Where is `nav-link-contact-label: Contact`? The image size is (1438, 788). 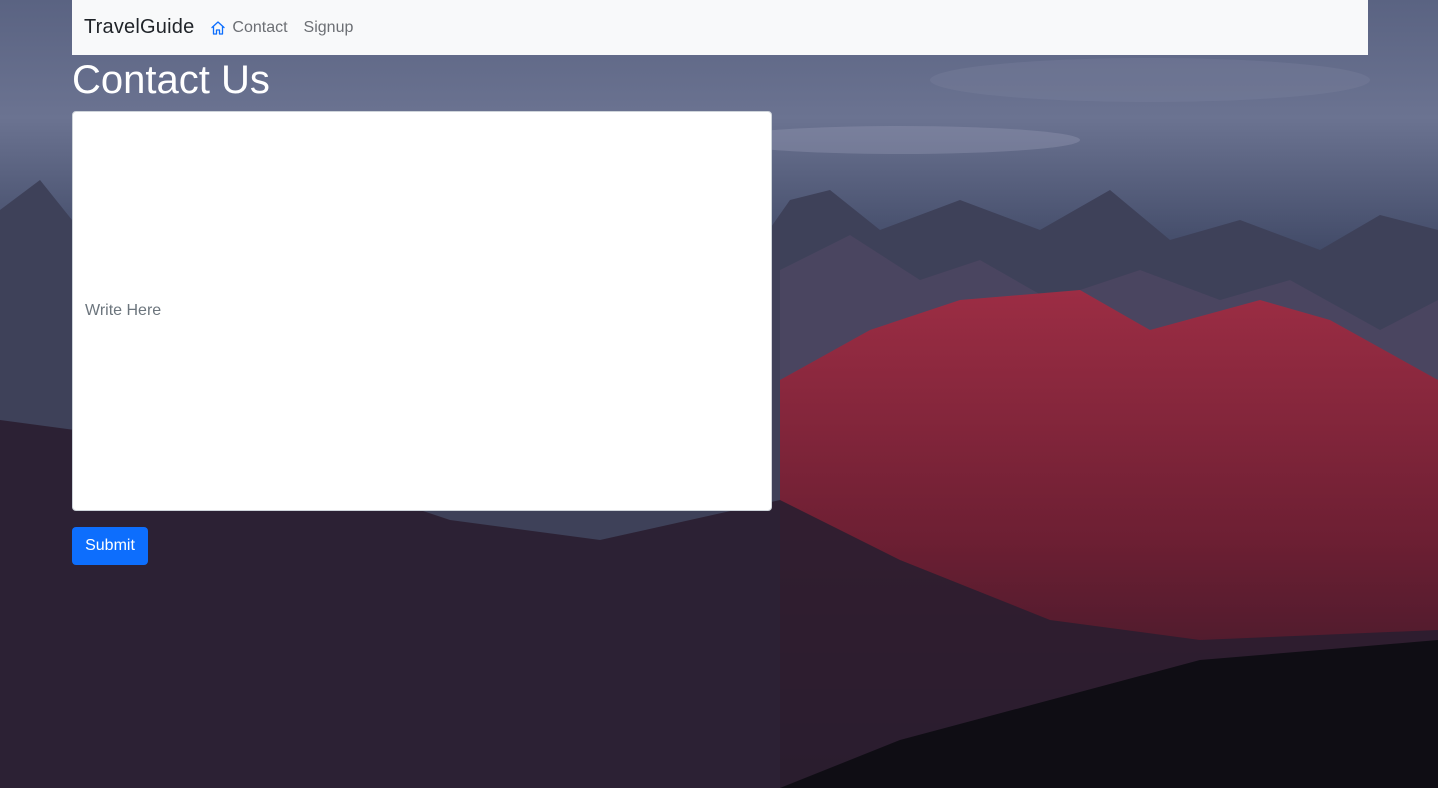
nav-link-contact-label: Contact is located at coordinates (260, 27).